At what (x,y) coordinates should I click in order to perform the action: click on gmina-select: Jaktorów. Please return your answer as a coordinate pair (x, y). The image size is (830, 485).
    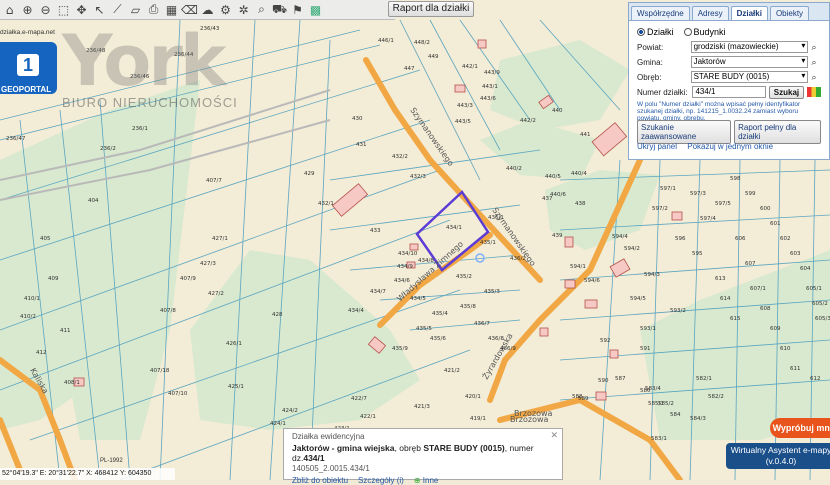
    Looking at the image, I should click on (749, 62).